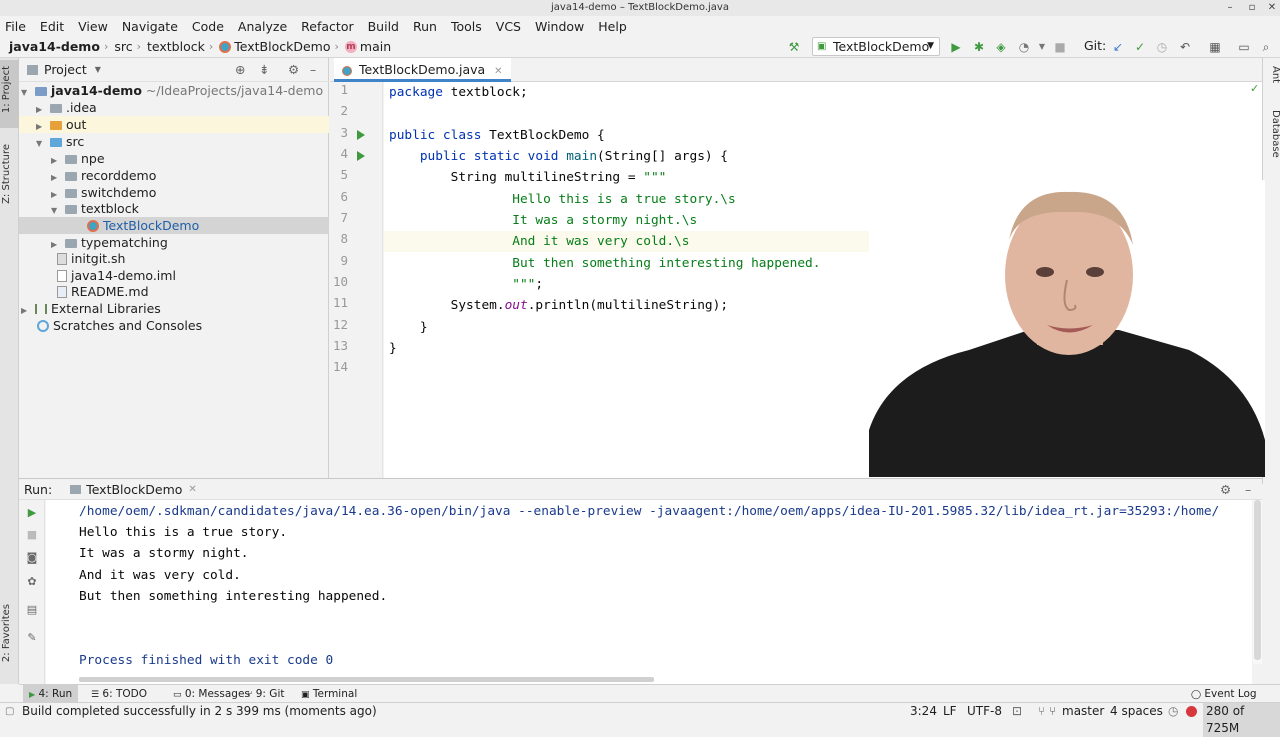  What do you see at coordinates (93, 26) in the screenshot?
I see `menu-view: View` at bounding box center [93, 26].